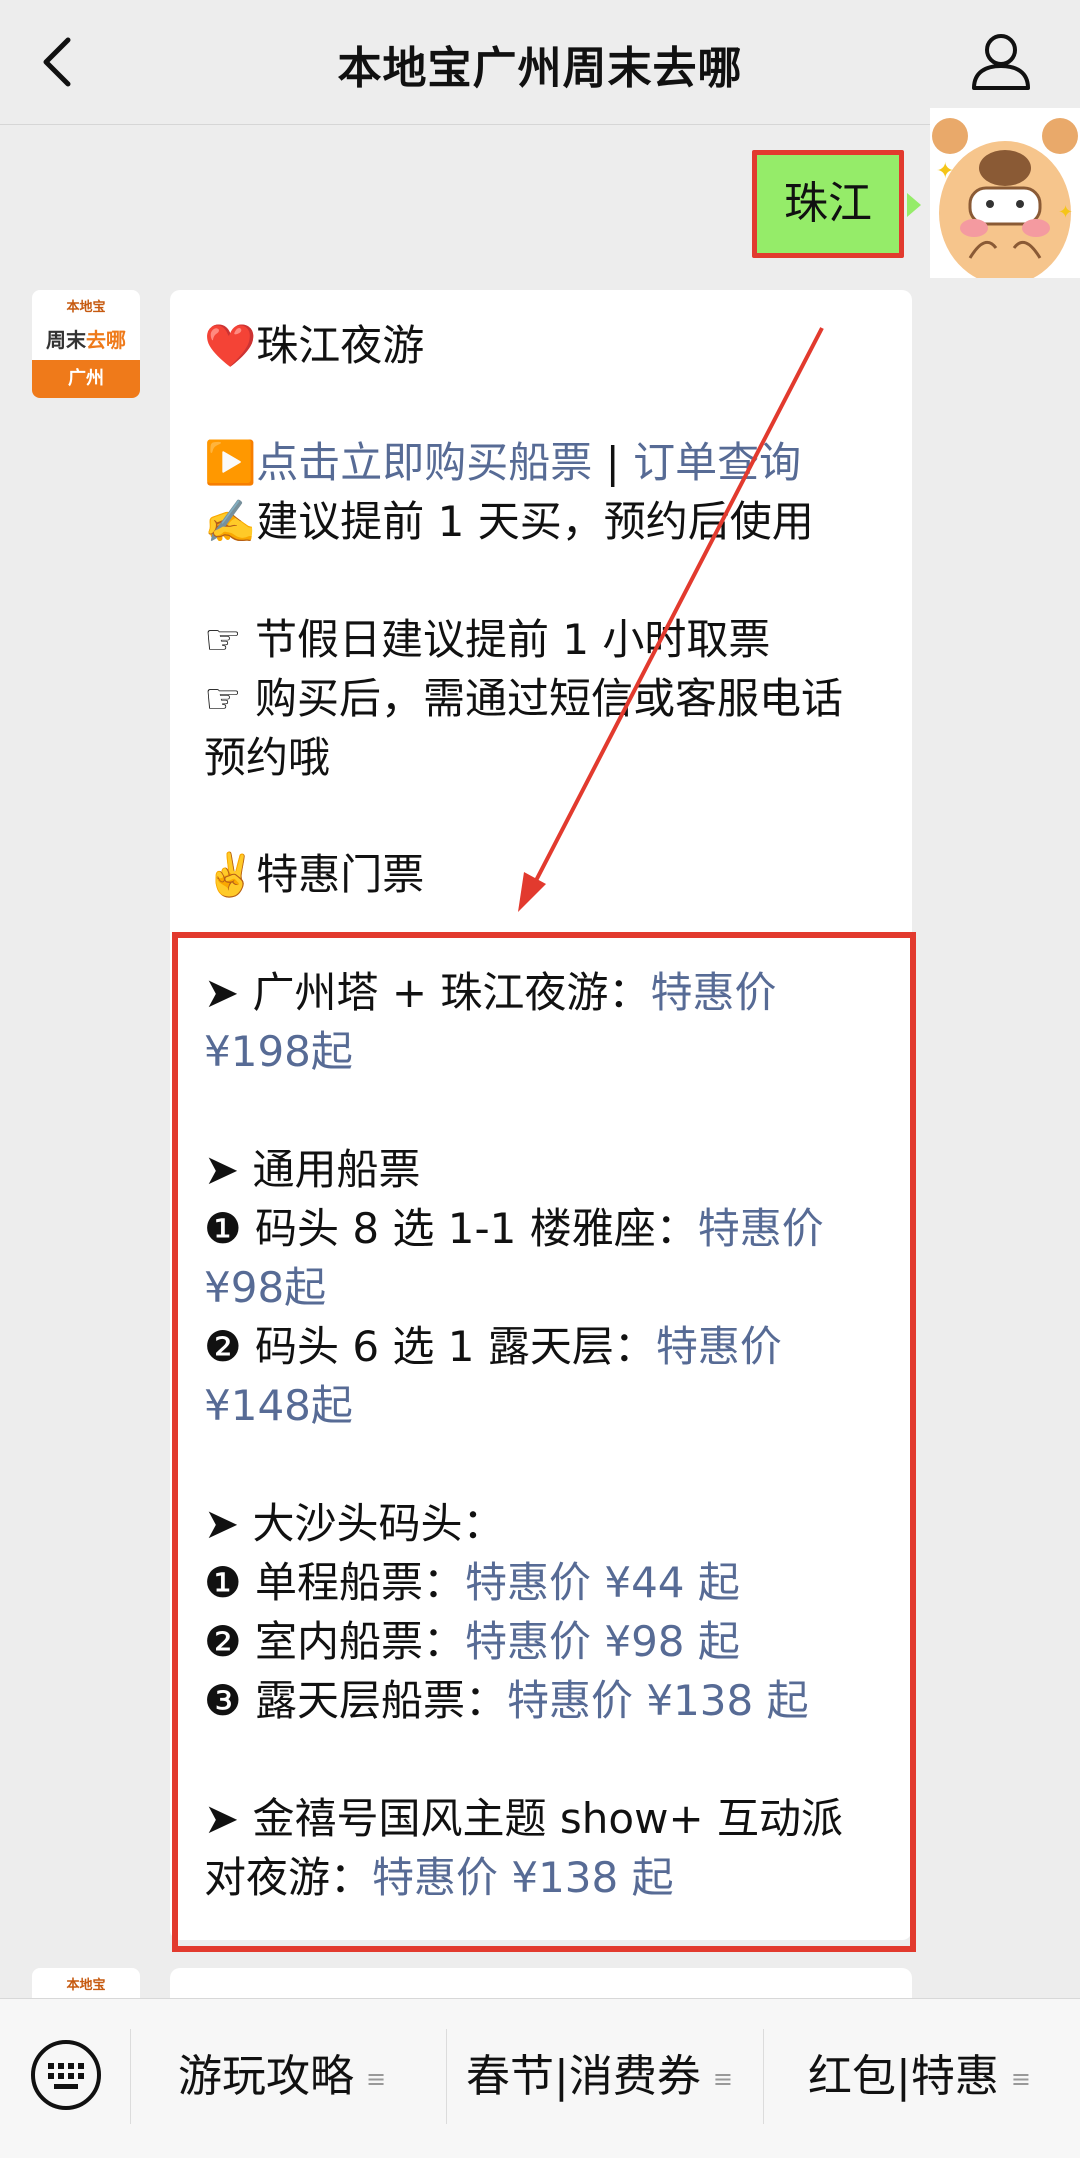 The image size is (1080, 2158). What do you see at coordinates (544, 1022) in the screenshot?
I see `deal-item-tower-night-cruise: ➤ 广州塔 + 珠江夜游：特惠价 ¥198起` at bounding box center [544, 1022].